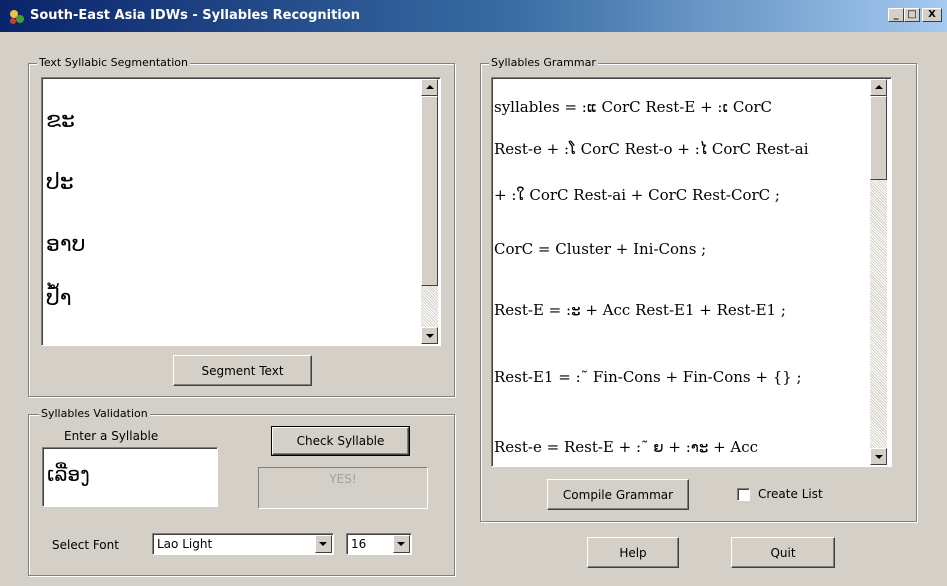 This screenshot has height=586, width=947. Describe the element at coordinates (790, 494) in the screenshot. I see `create-list-label: Create List` at that location.